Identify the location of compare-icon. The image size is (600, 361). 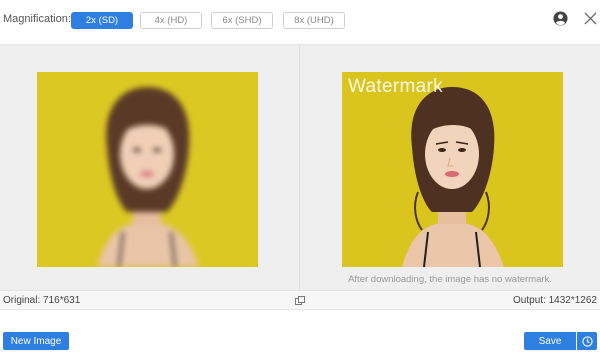
(300, 301).